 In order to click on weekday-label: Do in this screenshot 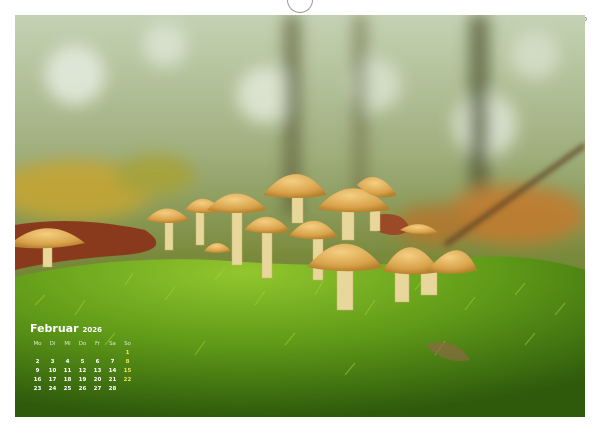, I will do `click(82, 344)`.